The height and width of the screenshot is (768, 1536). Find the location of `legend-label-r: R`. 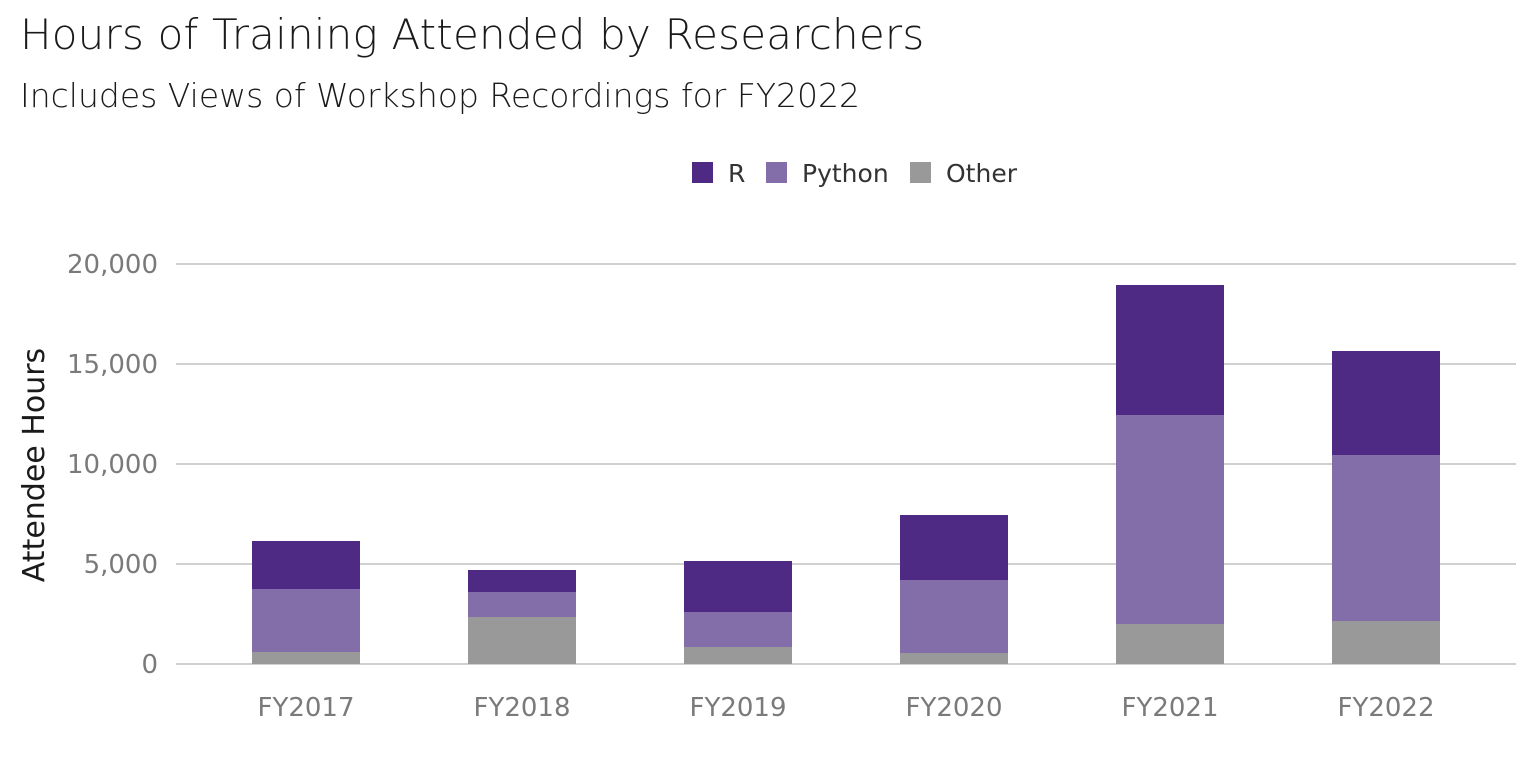

legend-label-r: R is located at coordinates (736, 173).